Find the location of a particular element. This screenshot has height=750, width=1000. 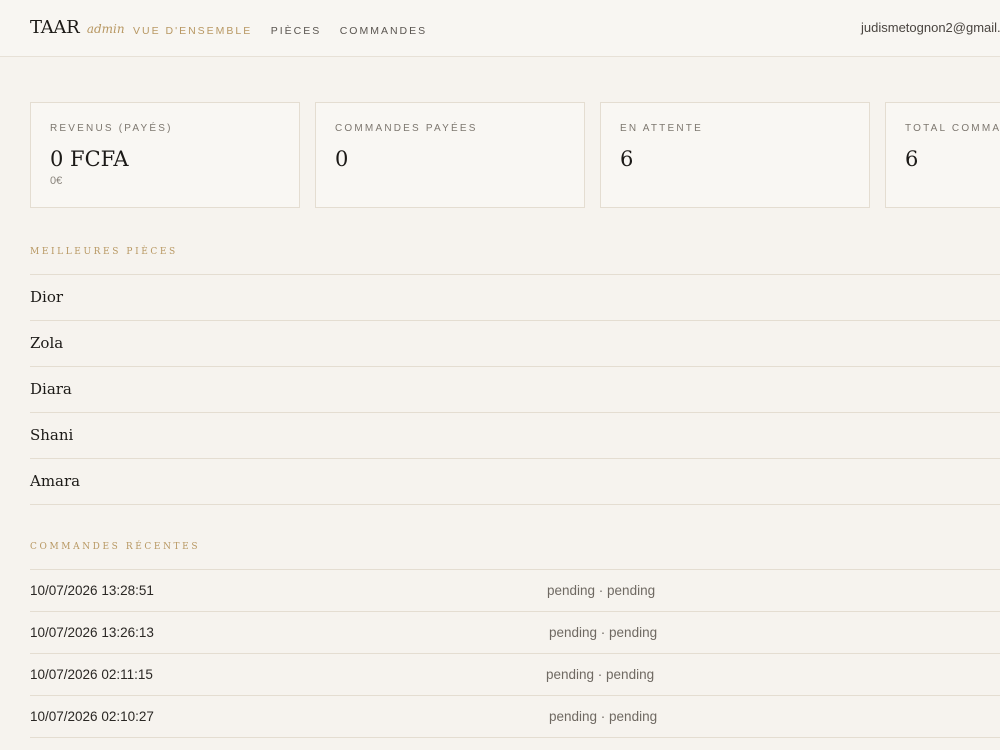

brand-logo: TAAR admin is located at coordinates (77, 27).